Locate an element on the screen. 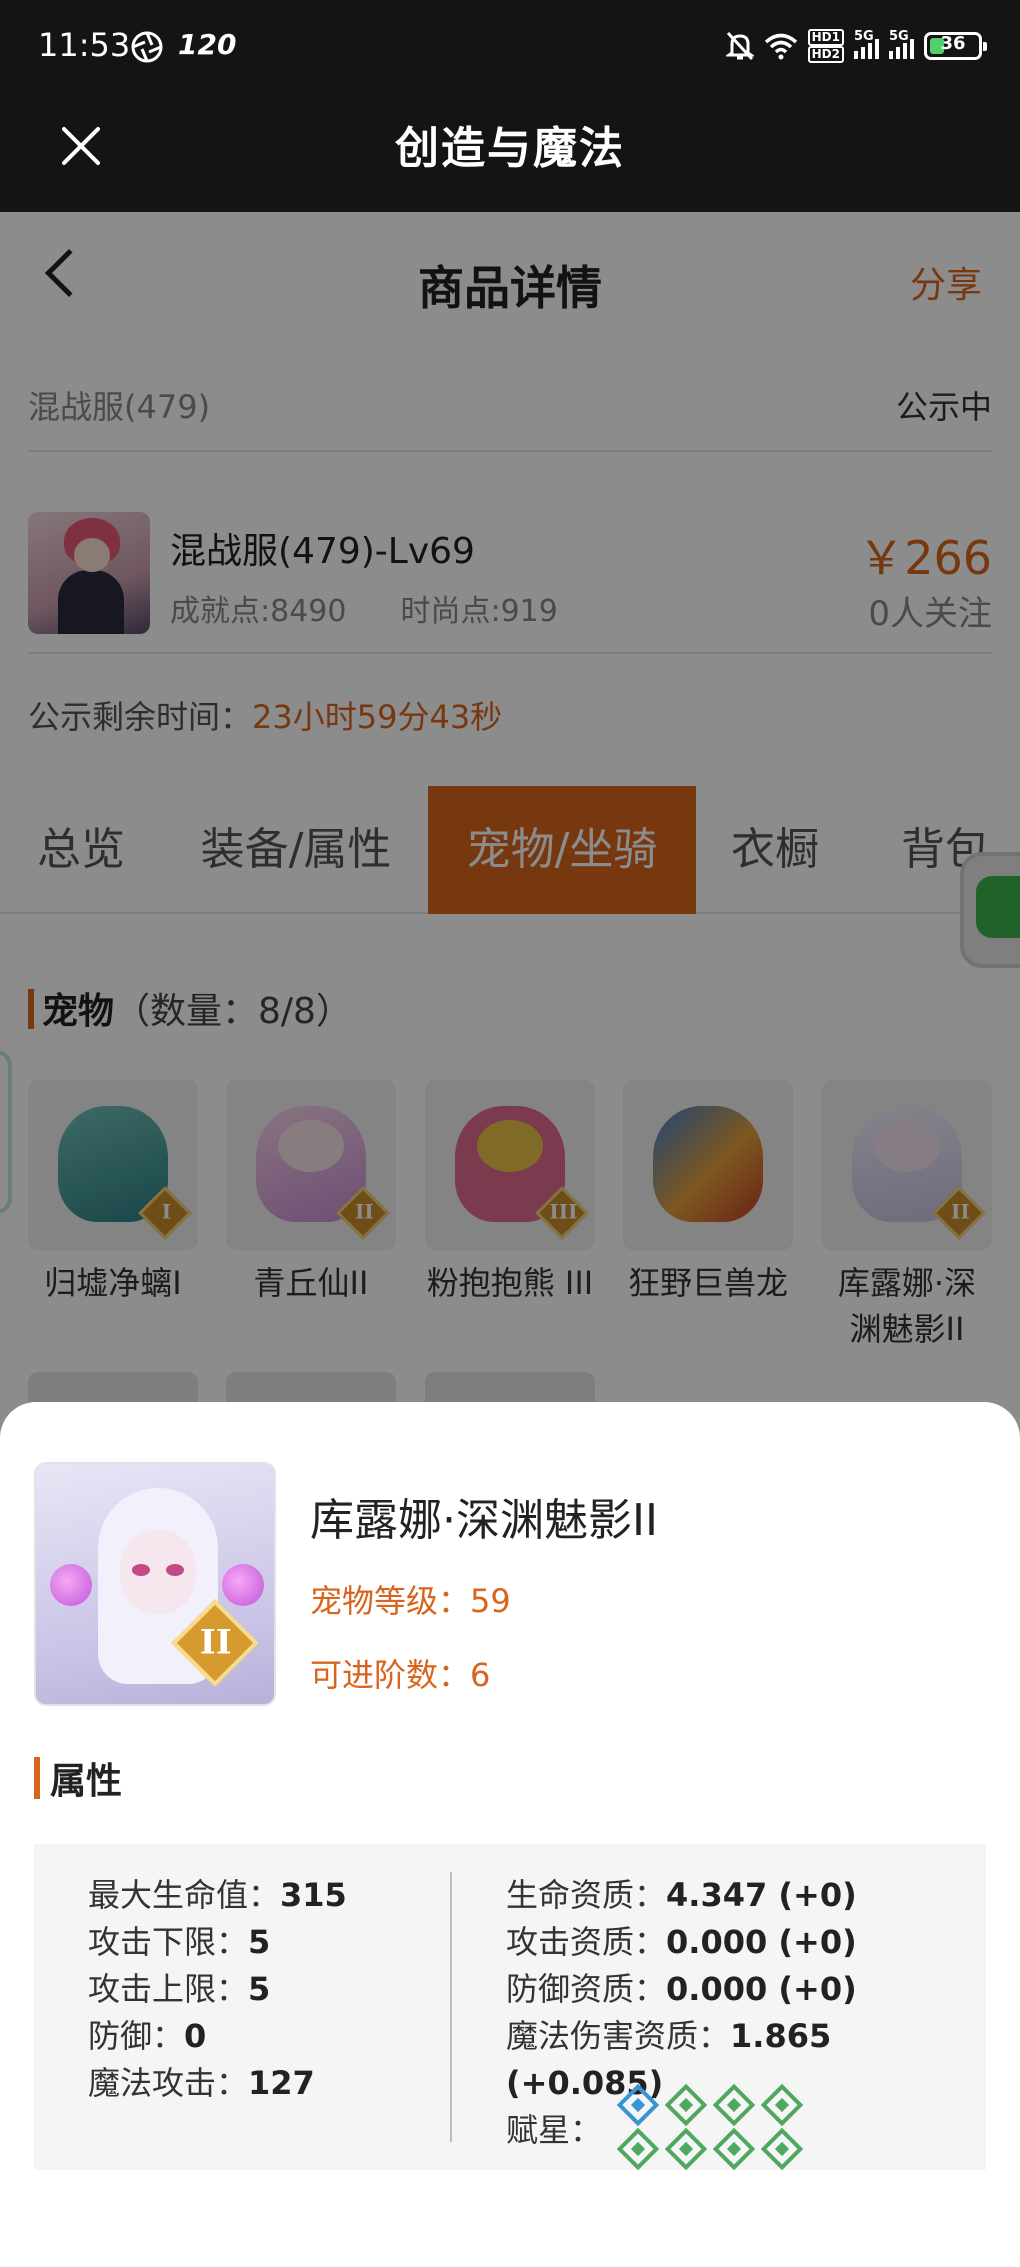 The width and height of the screenshot is (1020, 2267). refresh-rate: 120 is located at coordinates (207, 44).